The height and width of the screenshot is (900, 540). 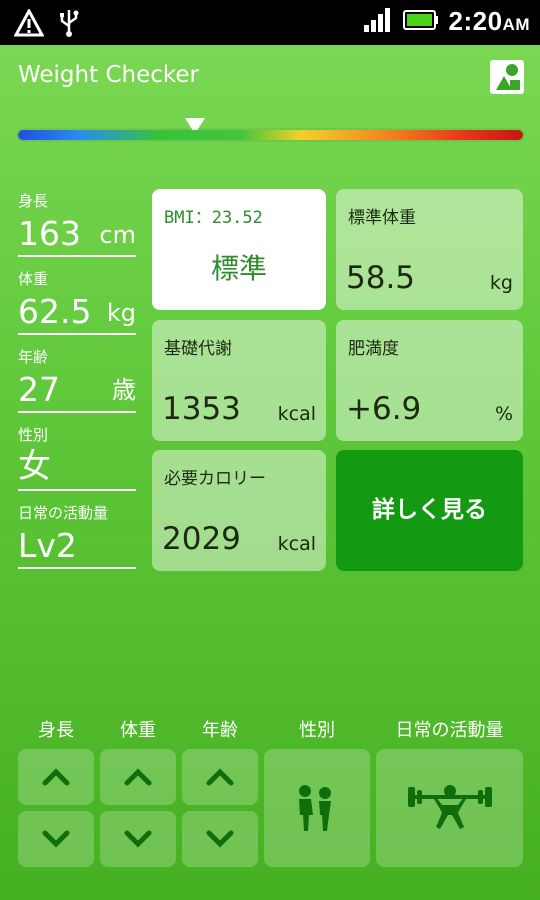 I want to click on weight-field: 体重 62.5 kg, so click(x=77, y=301).